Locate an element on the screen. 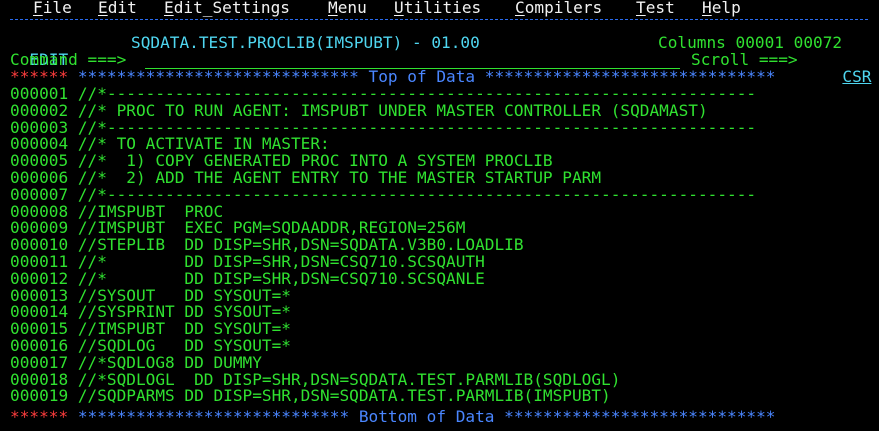 The image size is (879, 431). scroll-amount-field: CSR is located at coordinates (847, 68).